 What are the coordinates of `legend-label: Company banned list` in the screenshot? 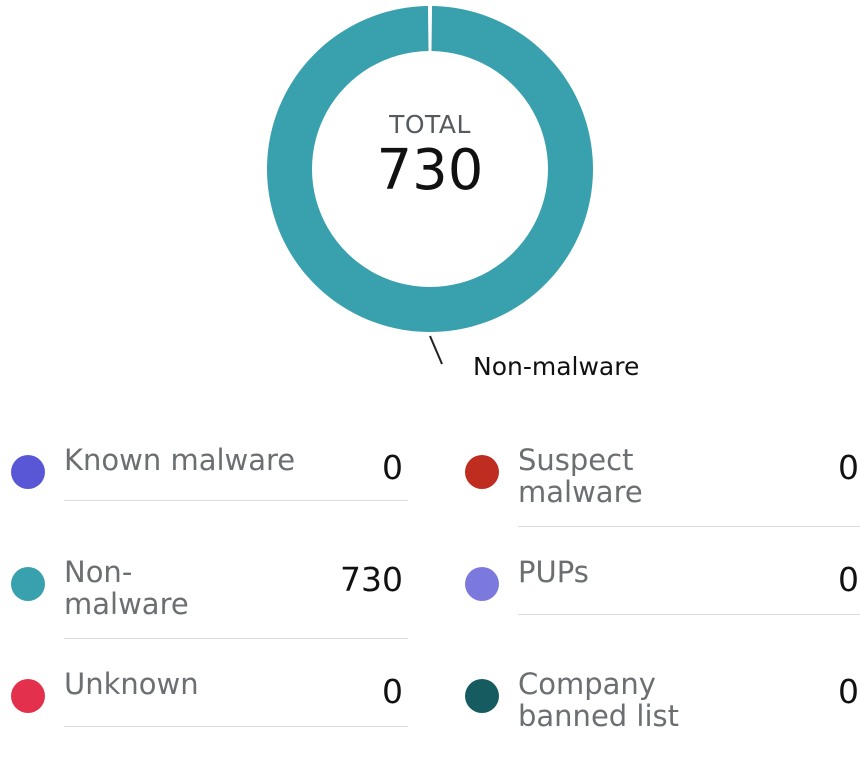 It's located at (599, 700).